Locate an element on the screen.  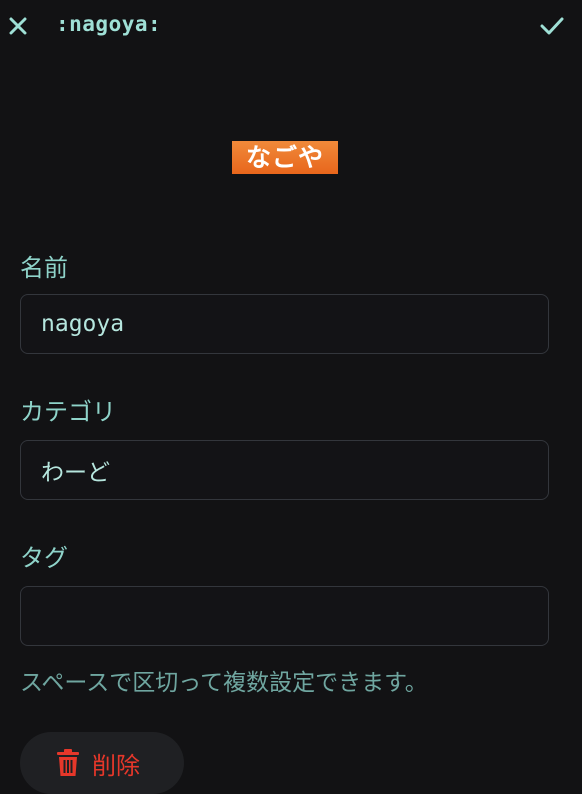
confirm-button is located at coordinates (552, 26).